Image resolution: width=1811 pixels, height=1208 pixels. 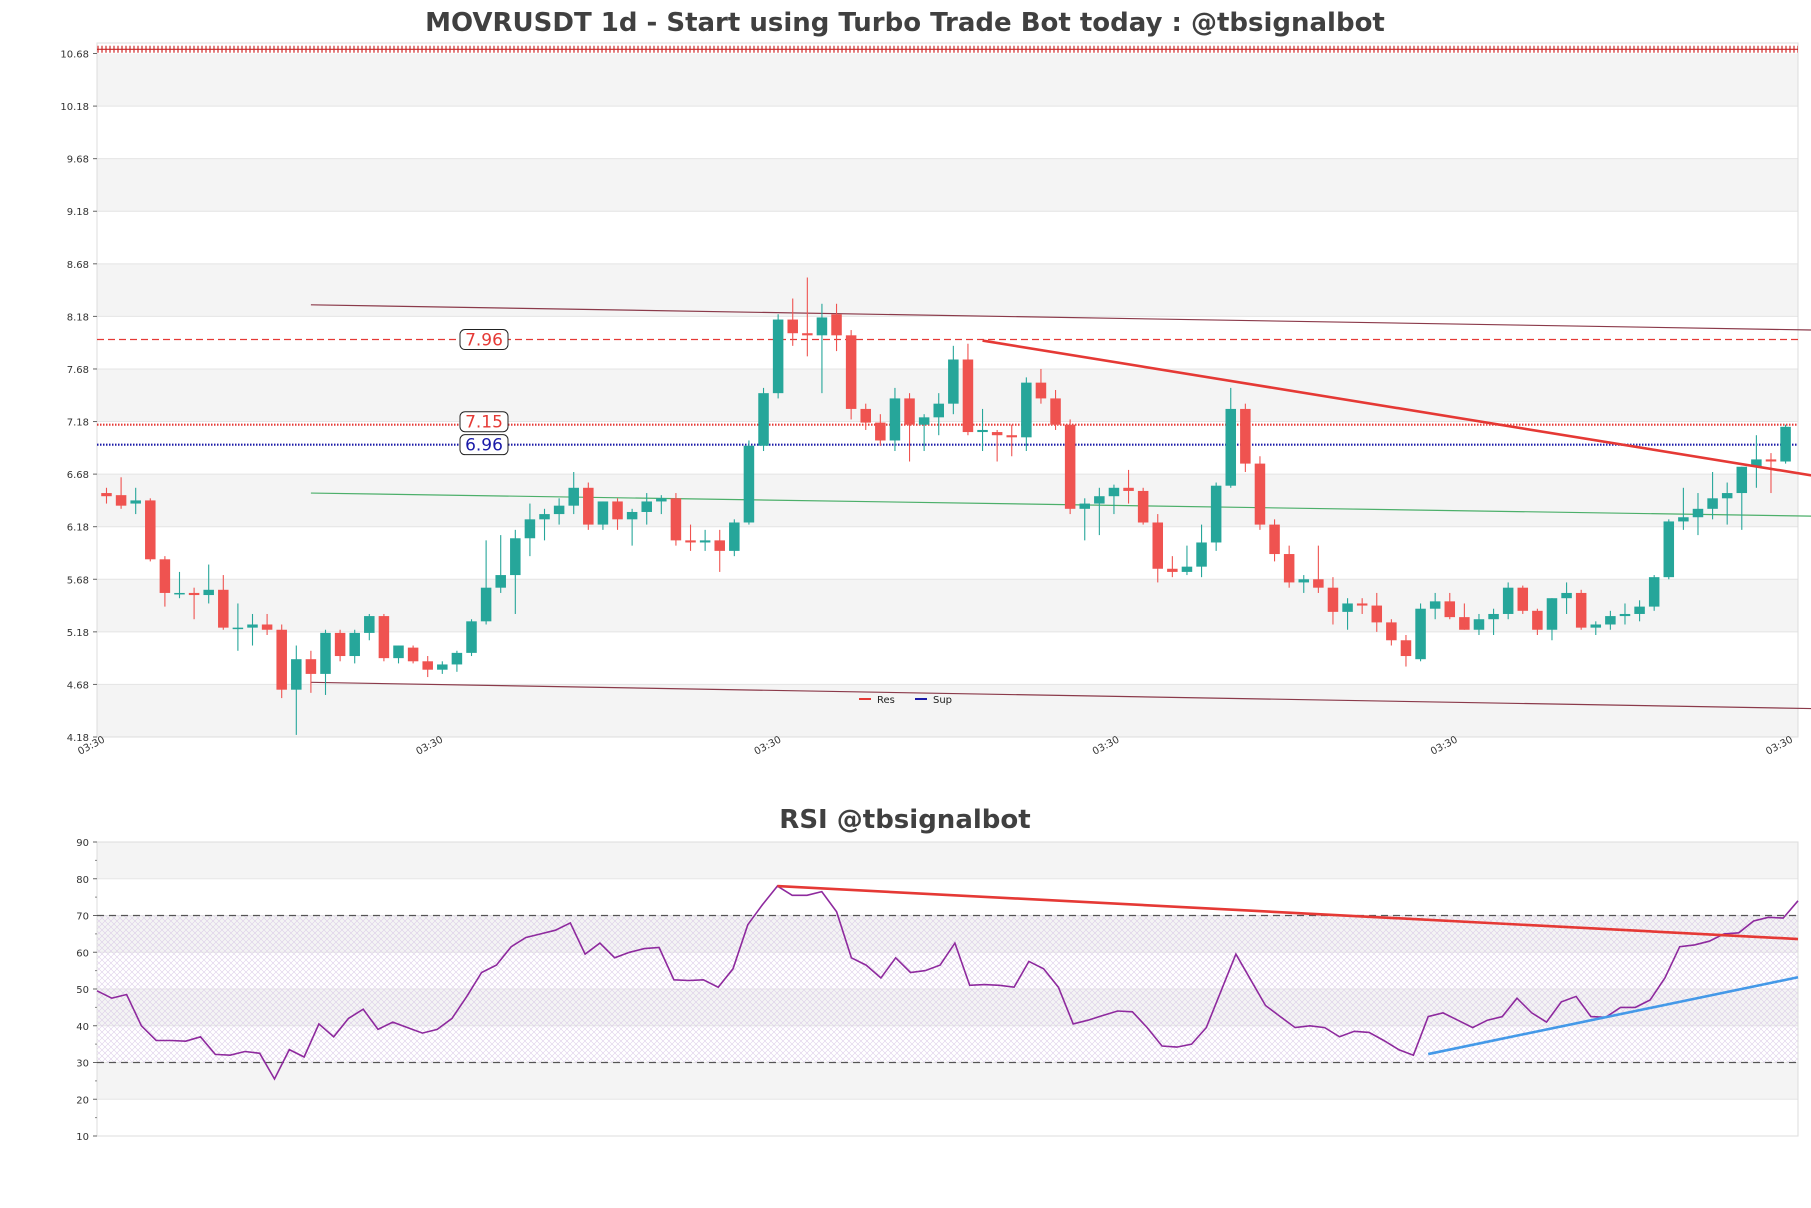 What do you see at coordinates (947, 1081) in the screenshot?
I see `rsi-grid-band` at bounding box center [947, 1081].